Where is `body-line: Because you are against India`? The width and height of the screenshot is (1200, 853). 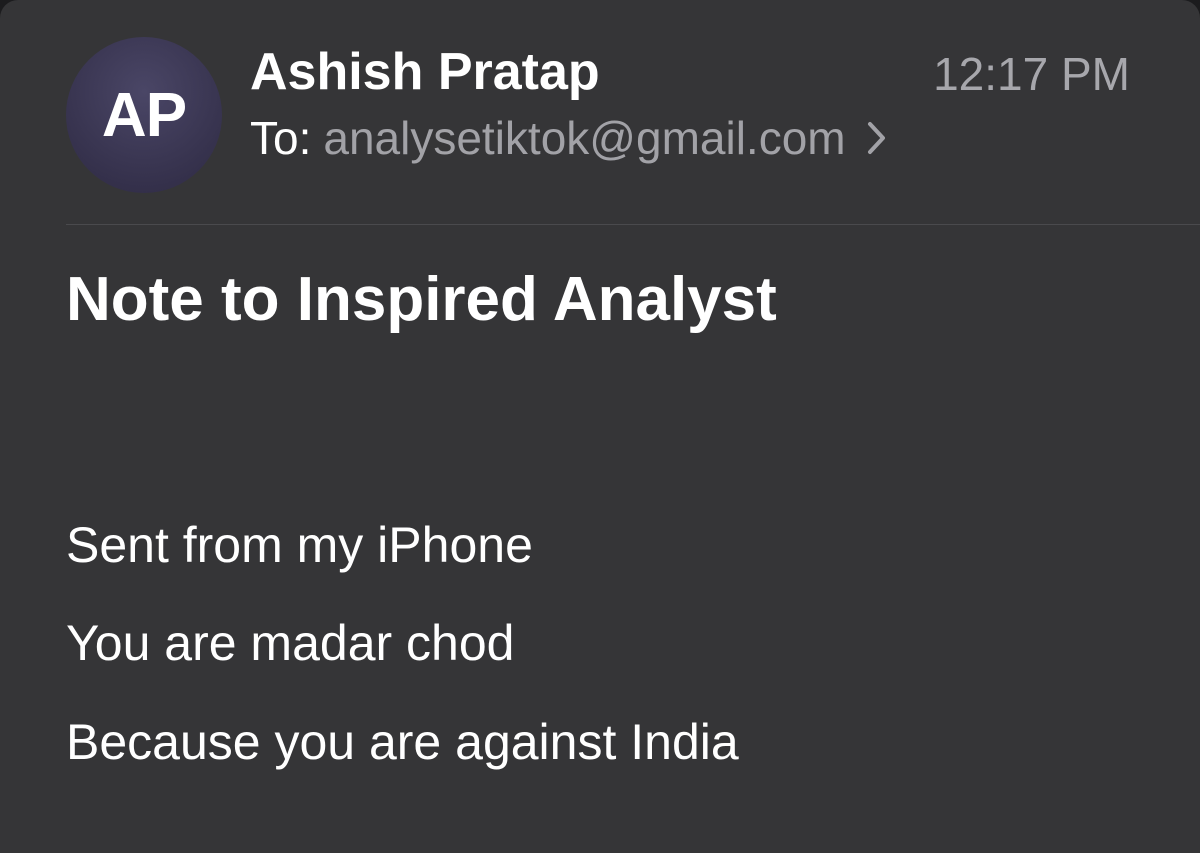 body-line: Because you are against India is located at coordinates (402, 742).